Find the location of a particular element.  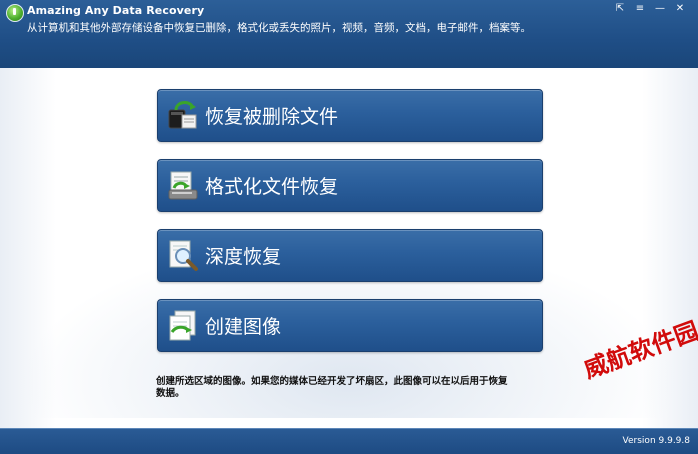

window-controls: ⇱ ≡ — ✕ is located at coordinates (650, 9).